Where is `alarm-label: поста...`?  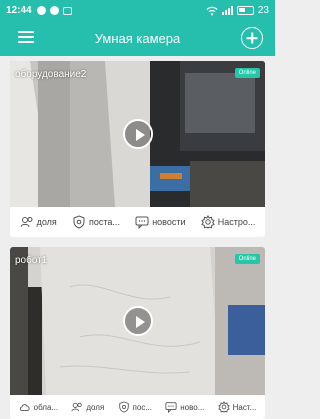 alarm-label: поста... is located at coordinates (104, 222).